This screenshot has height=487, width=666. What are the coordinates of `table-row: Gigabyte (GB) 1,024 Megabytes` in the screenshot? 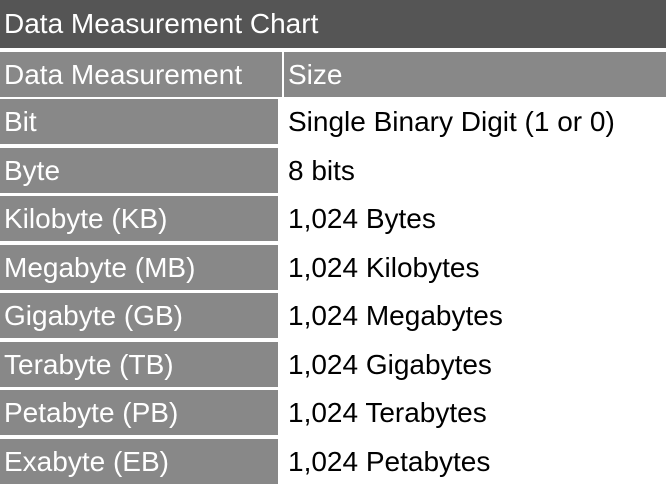 It's located at (333, 317).